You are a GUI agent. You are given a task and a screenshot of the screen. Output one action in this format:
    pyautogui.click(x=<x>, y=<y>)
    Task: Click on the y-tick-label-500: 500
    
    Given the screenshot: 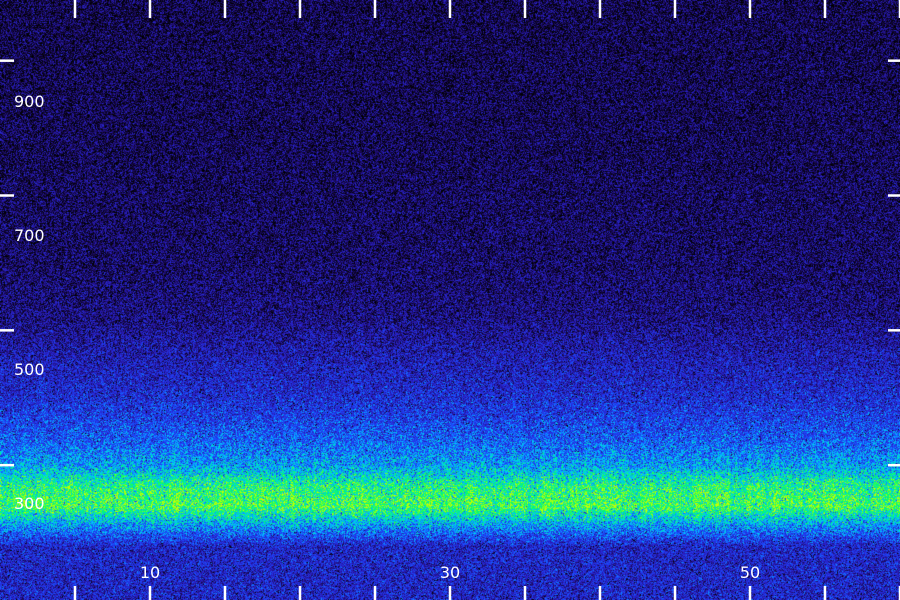 What is the action you would take?
    pyautogui.click(x=29, y=369)
    